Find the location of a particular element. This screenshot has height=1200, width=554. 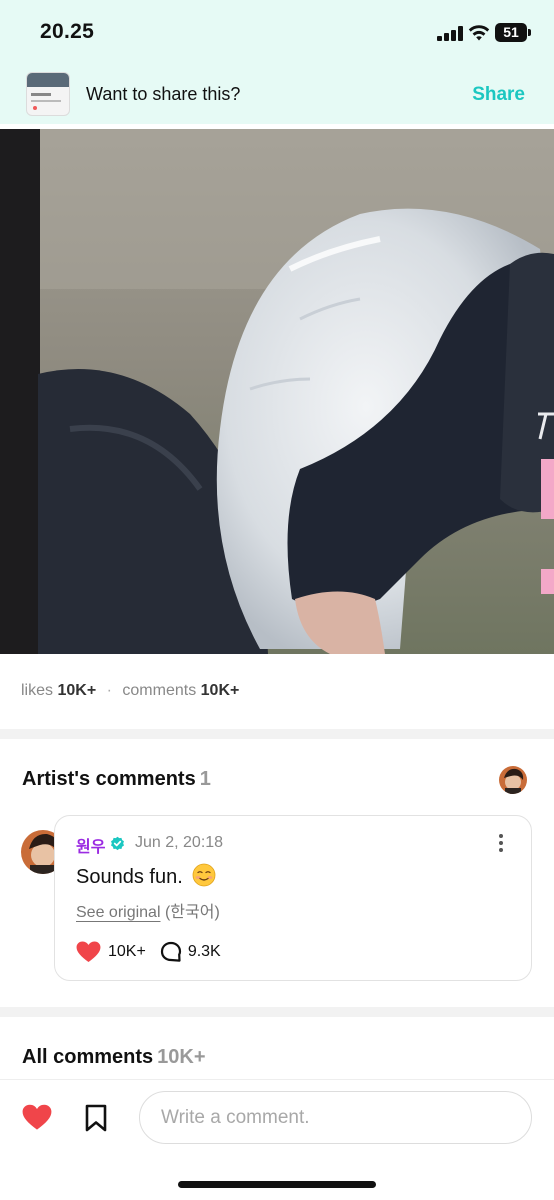

comment-author-name: 원우 is located at coordinates (90, 845).